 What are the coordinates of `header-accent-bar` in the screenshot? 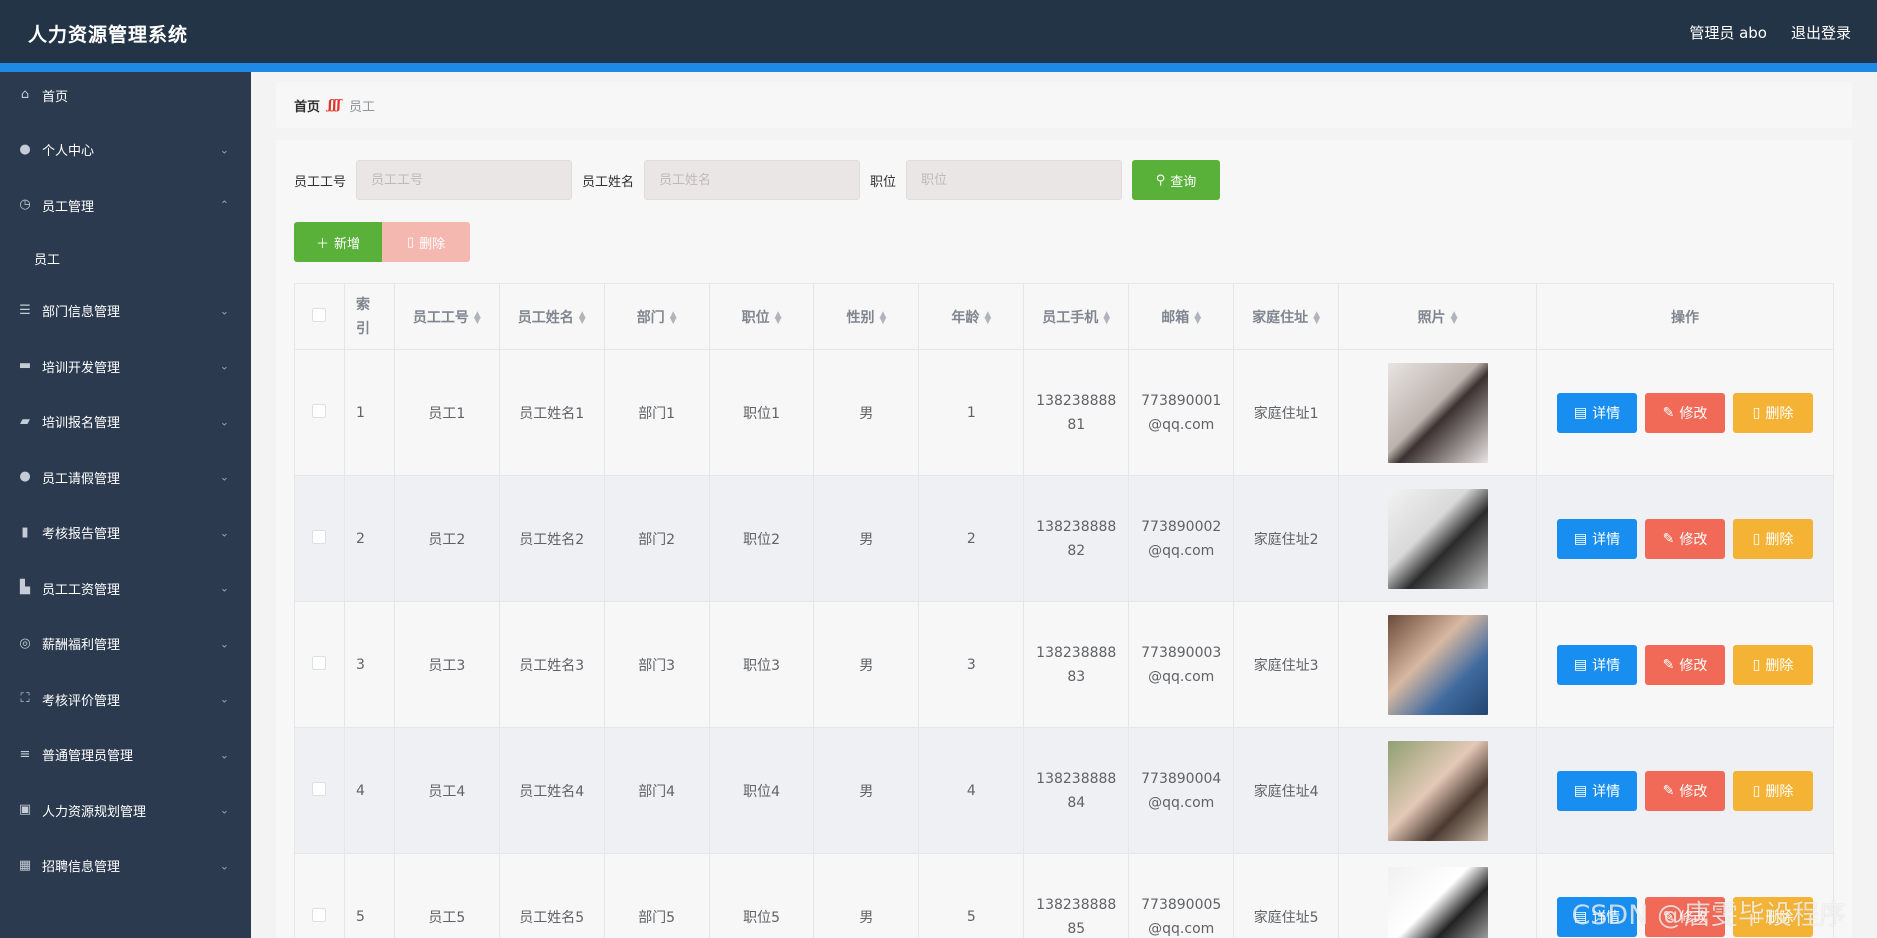 It's located at (938, 67).